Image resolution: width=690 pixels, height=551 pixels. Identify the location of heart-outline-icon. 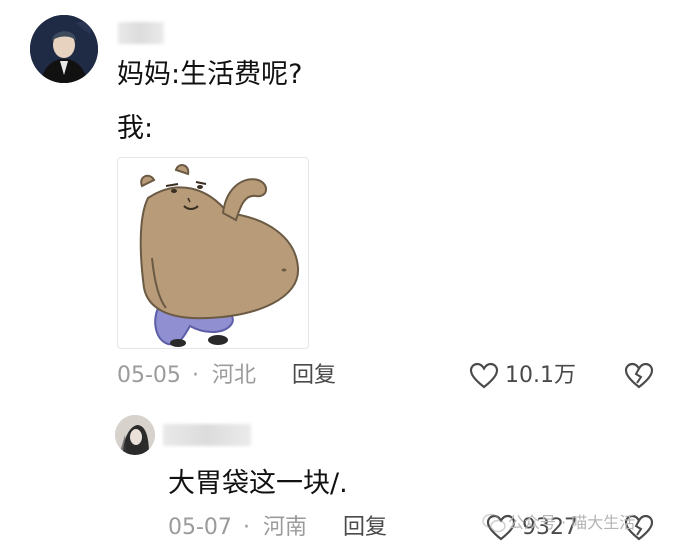
(484, 376).